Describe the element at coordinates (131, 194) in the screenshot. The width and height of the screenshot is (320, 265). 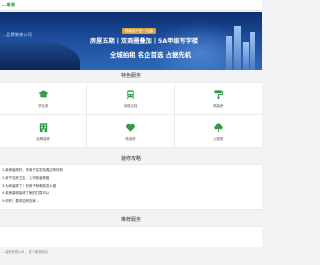
I see `guide-link: 4.老房装修装修了家的打算可以` at that location.